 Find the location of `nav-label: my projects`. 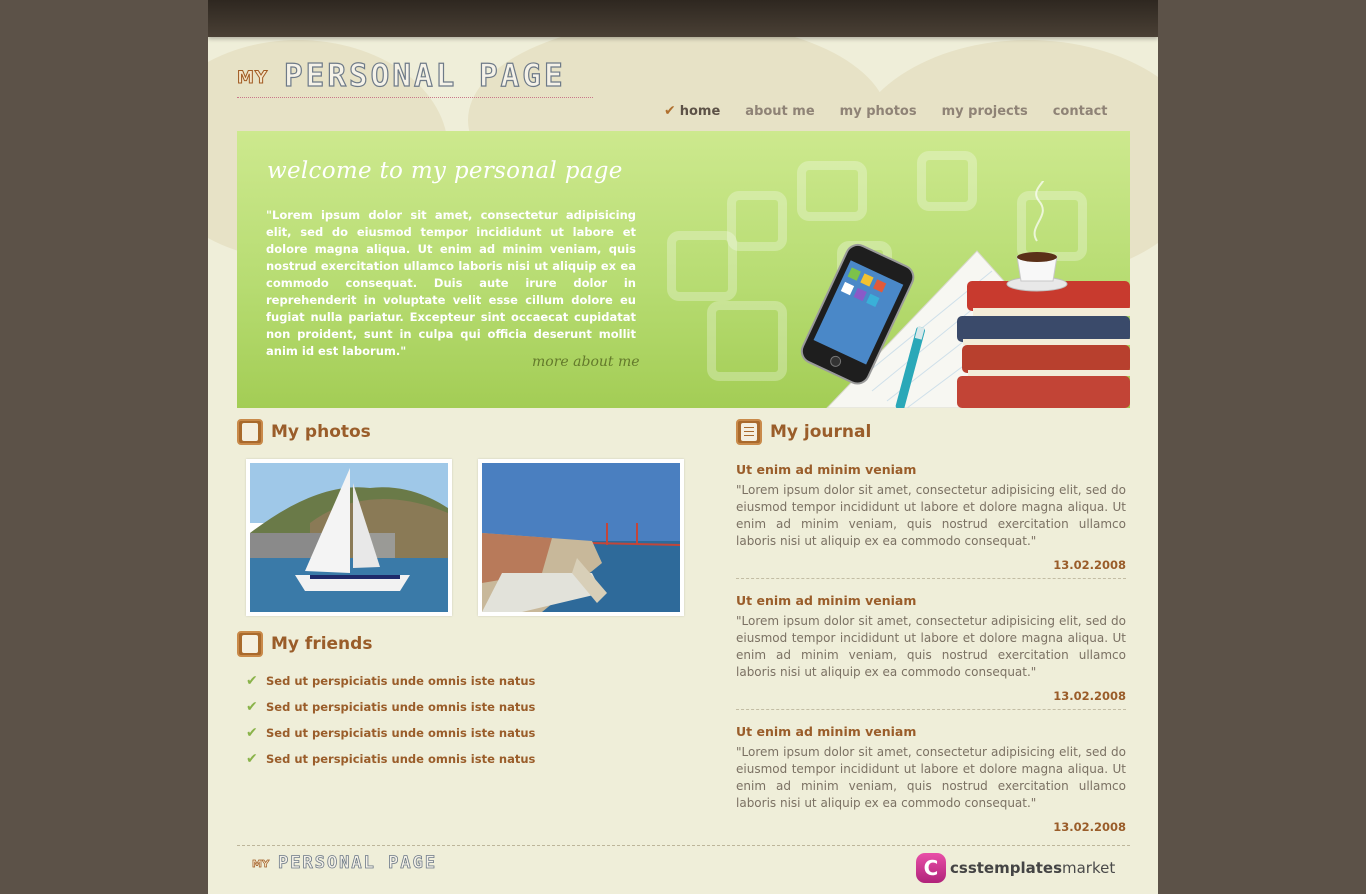

nav-label: my projects is located at coordinates (984, 111).